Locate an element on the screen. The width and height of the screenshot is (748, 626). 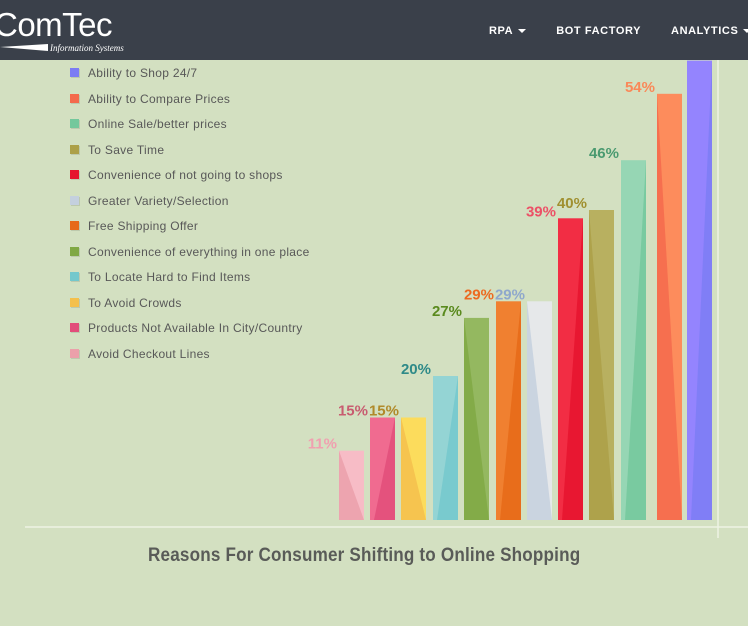
nav-analytics: ANALYTICS is located at coordinates (709, 31).